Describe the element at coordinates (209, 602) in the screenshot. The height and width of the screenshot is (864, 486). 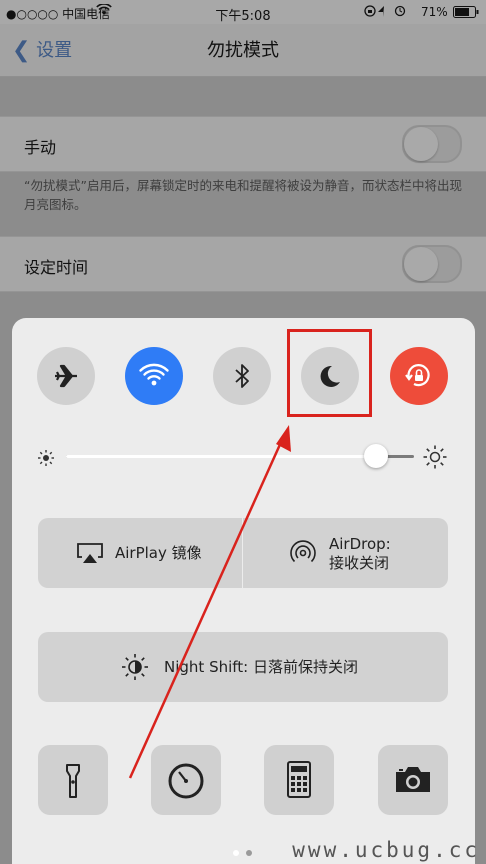
I see `annotation-arrow` at that location.